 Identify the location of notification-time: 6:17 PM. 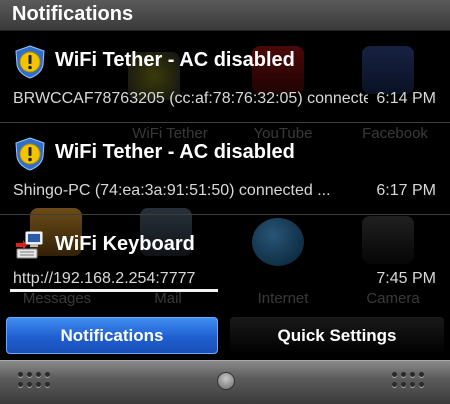
(406, 190).